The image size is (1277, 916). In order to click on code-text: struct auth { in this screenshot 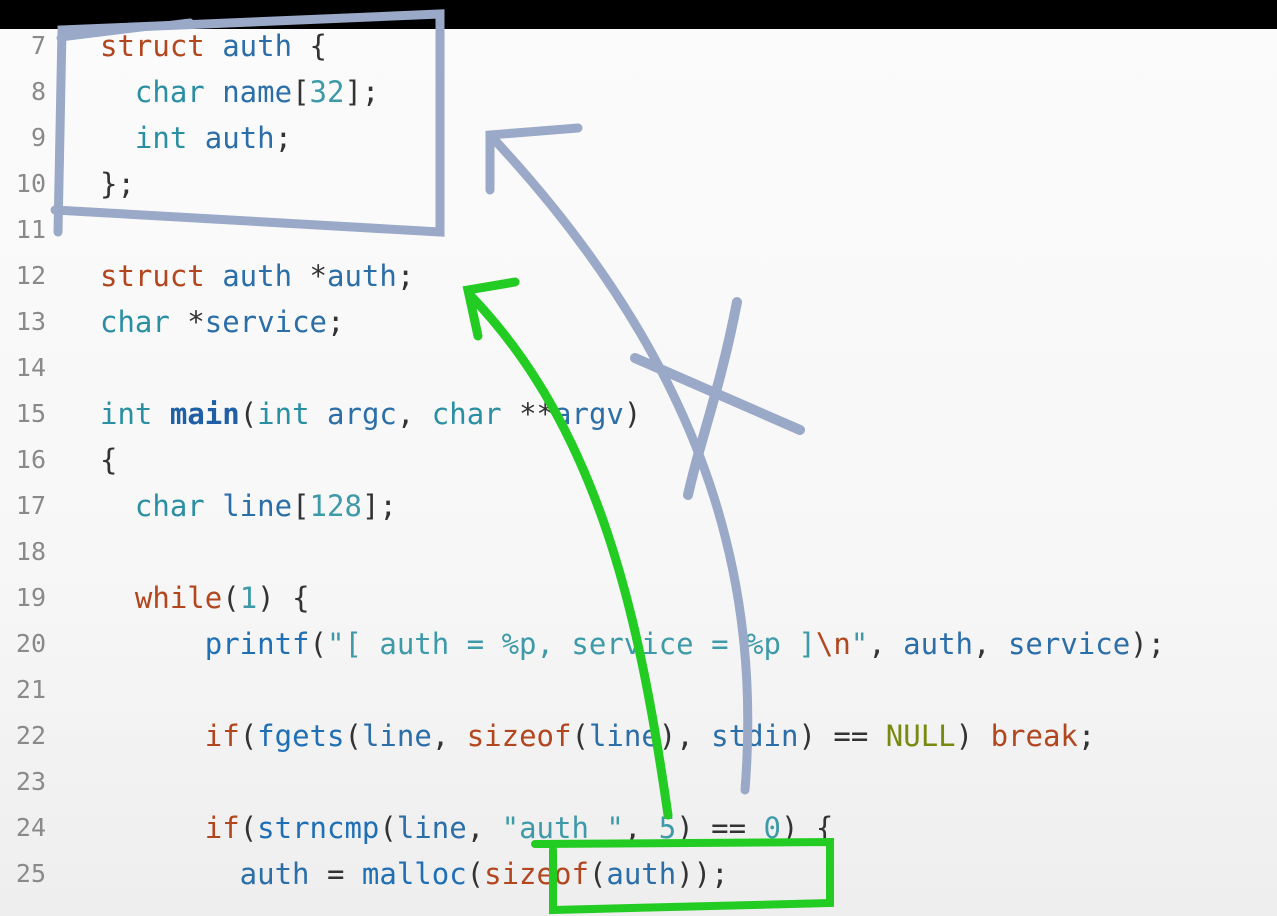, I will do `click(213, 46)`.